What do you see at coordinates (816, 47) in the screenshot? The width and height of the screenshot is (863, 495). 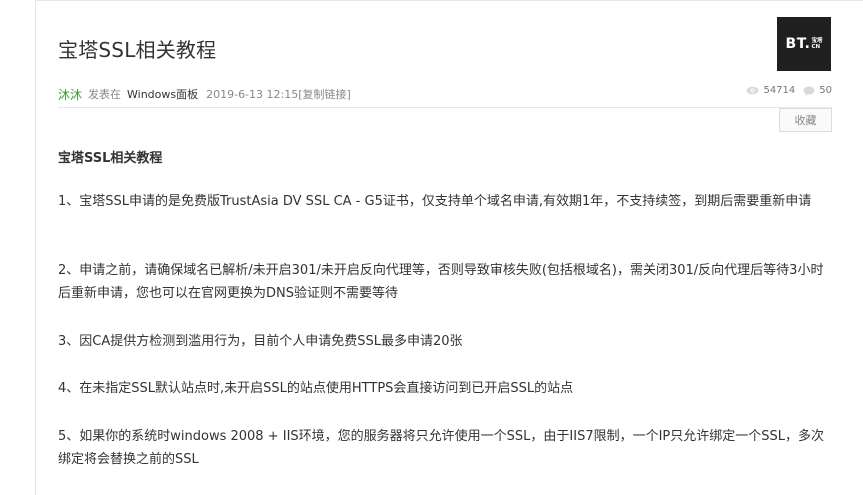 I see `logo-sub-bottom: CN` at bounding box center [816, 47].